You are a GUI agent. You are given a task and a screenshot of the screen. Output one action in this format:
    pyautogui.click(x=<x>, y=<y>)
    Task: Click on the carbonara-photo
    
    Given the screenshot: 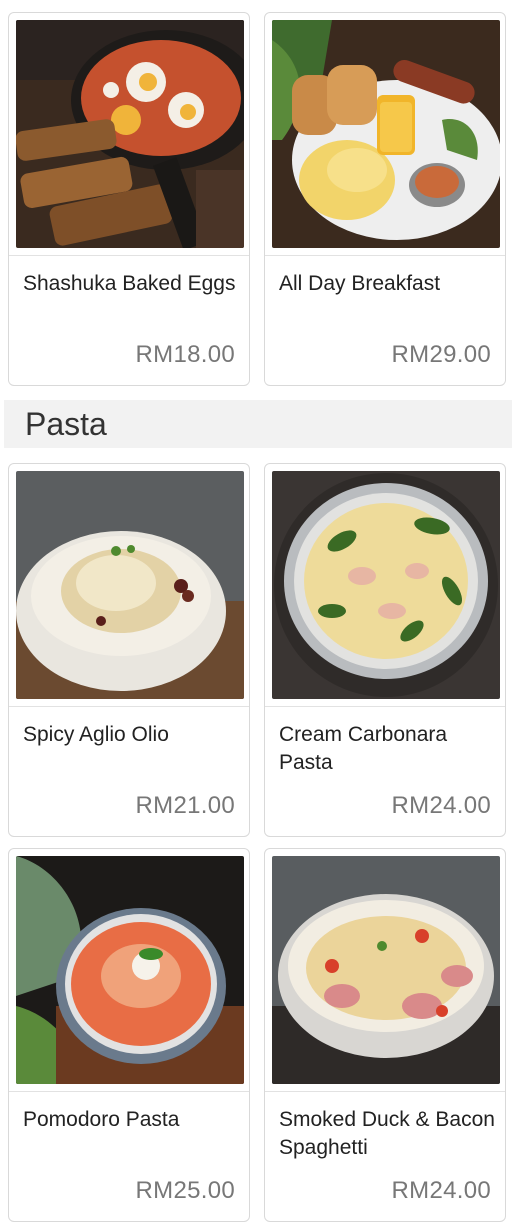 What is the action you would take?
    pyautogui.click(x=386, y=585)
    